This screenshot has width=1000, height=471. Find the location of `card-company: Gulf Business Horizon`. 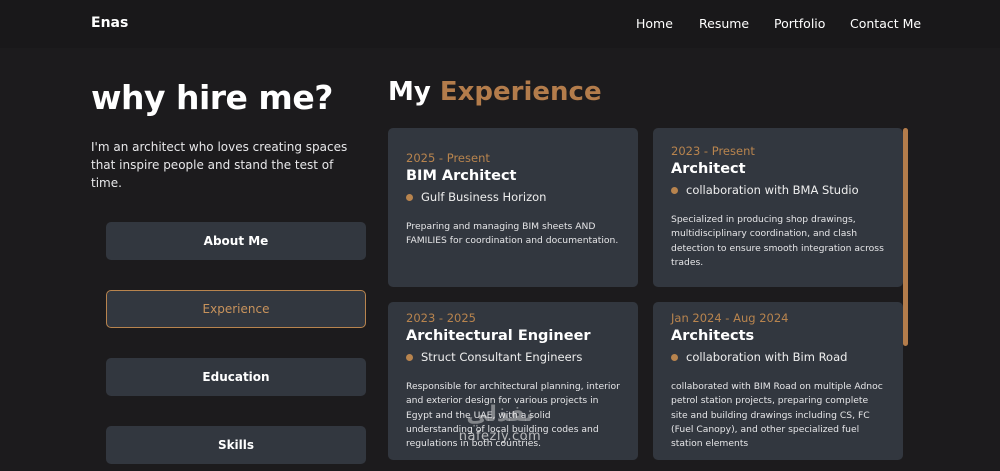

card-company: Gulf Business Horizon is located at coordinates (513, 197).